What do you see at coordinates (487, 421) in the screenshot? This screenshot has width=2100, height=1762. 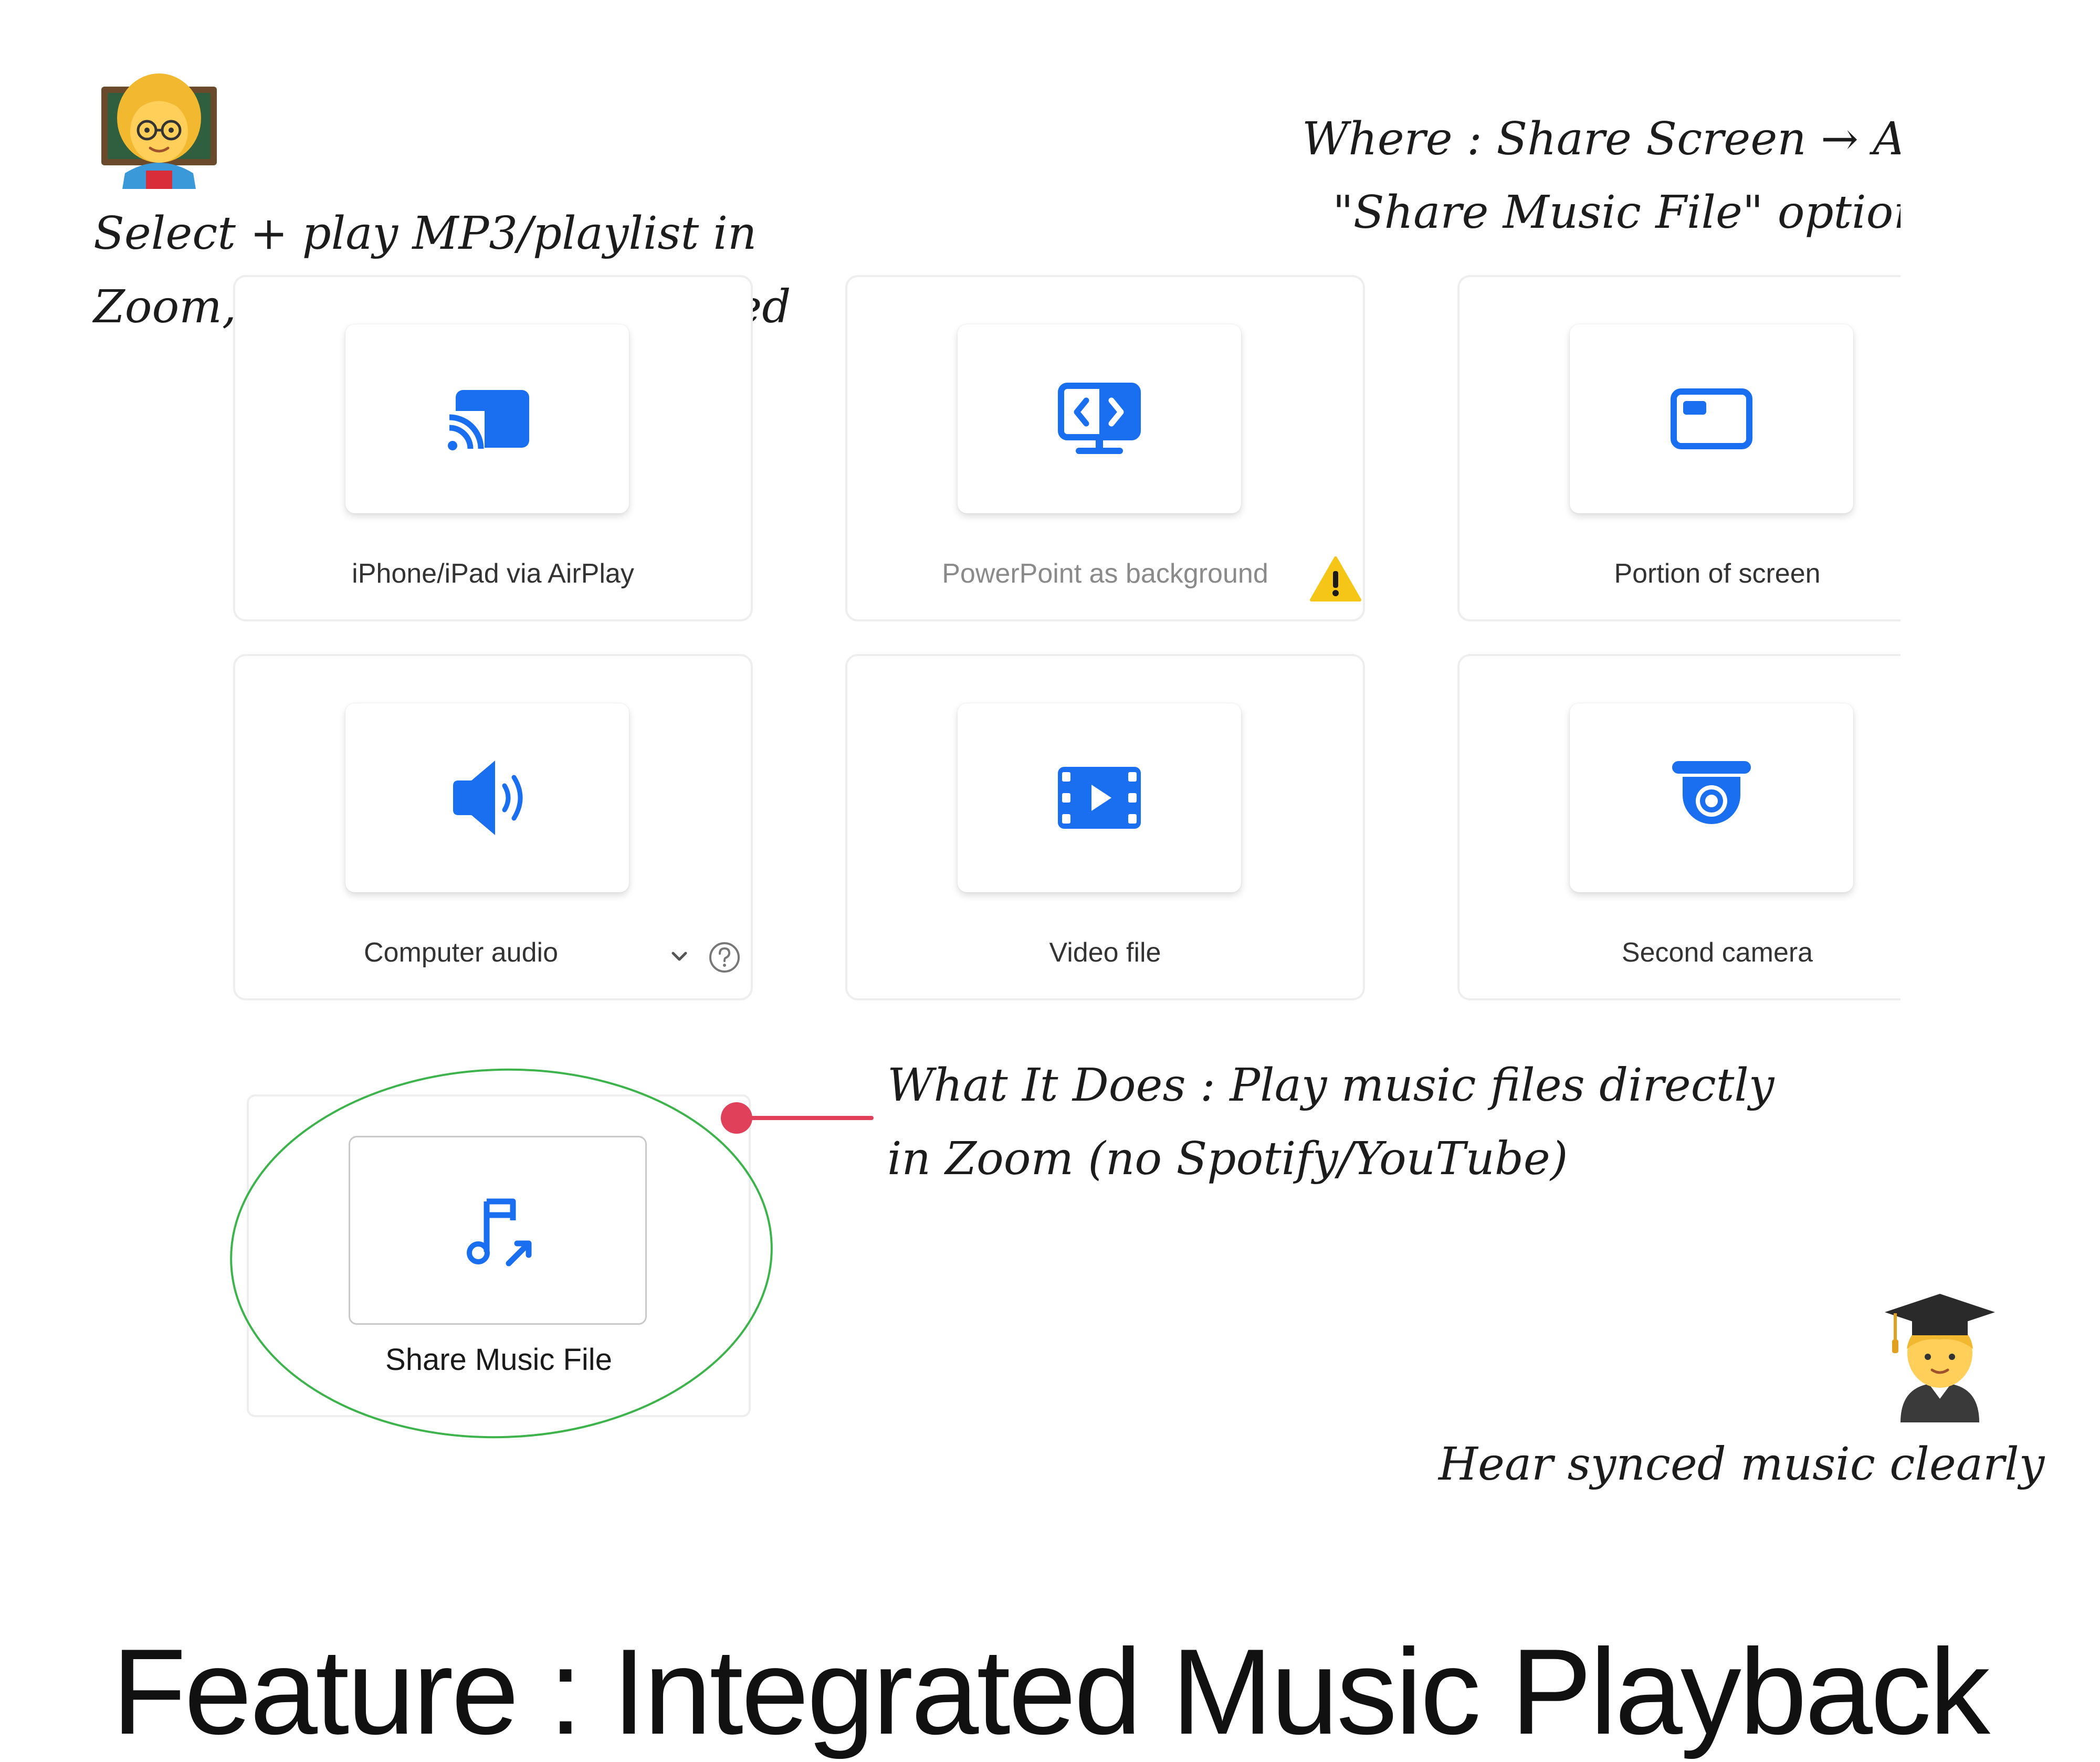 I see `airplay-cast-icon` at bounding box center [487, 421].